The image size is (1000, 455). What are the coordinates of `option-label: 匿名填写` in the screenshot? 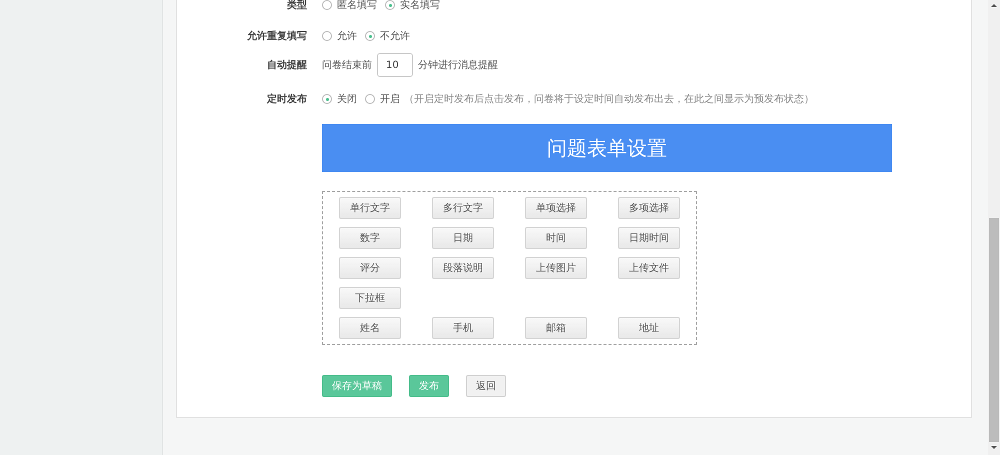 It's located at (357, 6).